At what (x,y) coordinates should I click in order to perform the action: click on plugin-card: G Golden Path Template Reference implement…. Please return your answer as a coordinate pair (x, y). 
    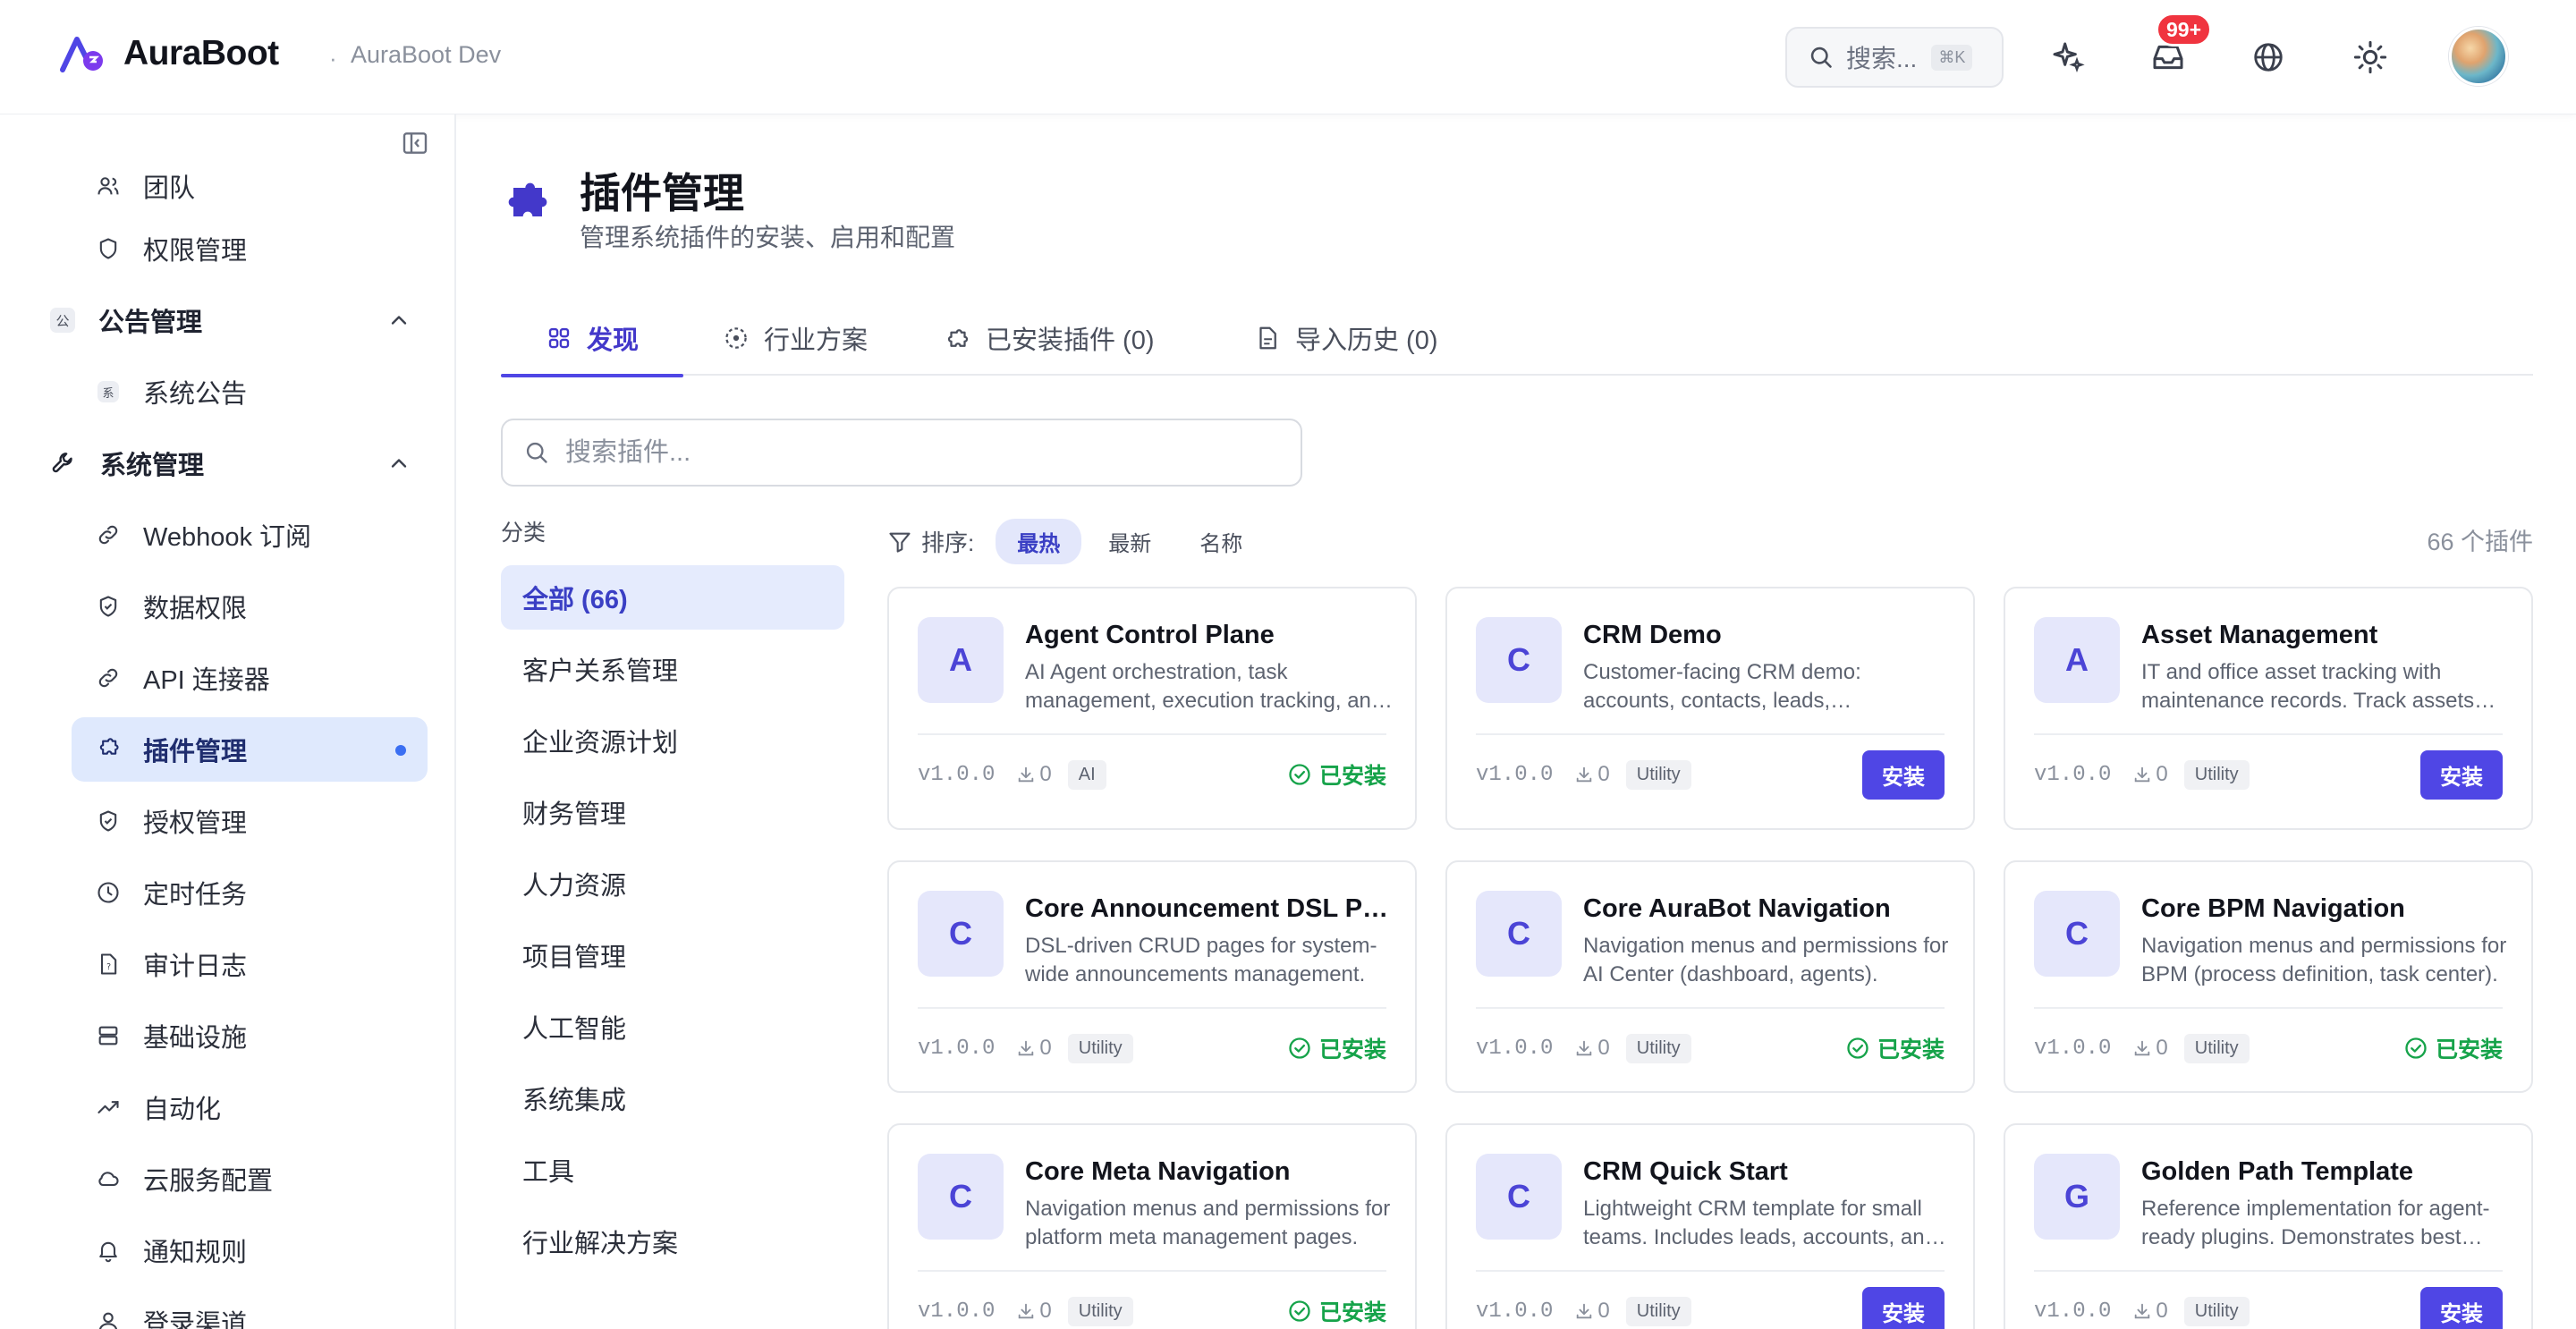
    Looking at the image, I should click on (2268, 1226).